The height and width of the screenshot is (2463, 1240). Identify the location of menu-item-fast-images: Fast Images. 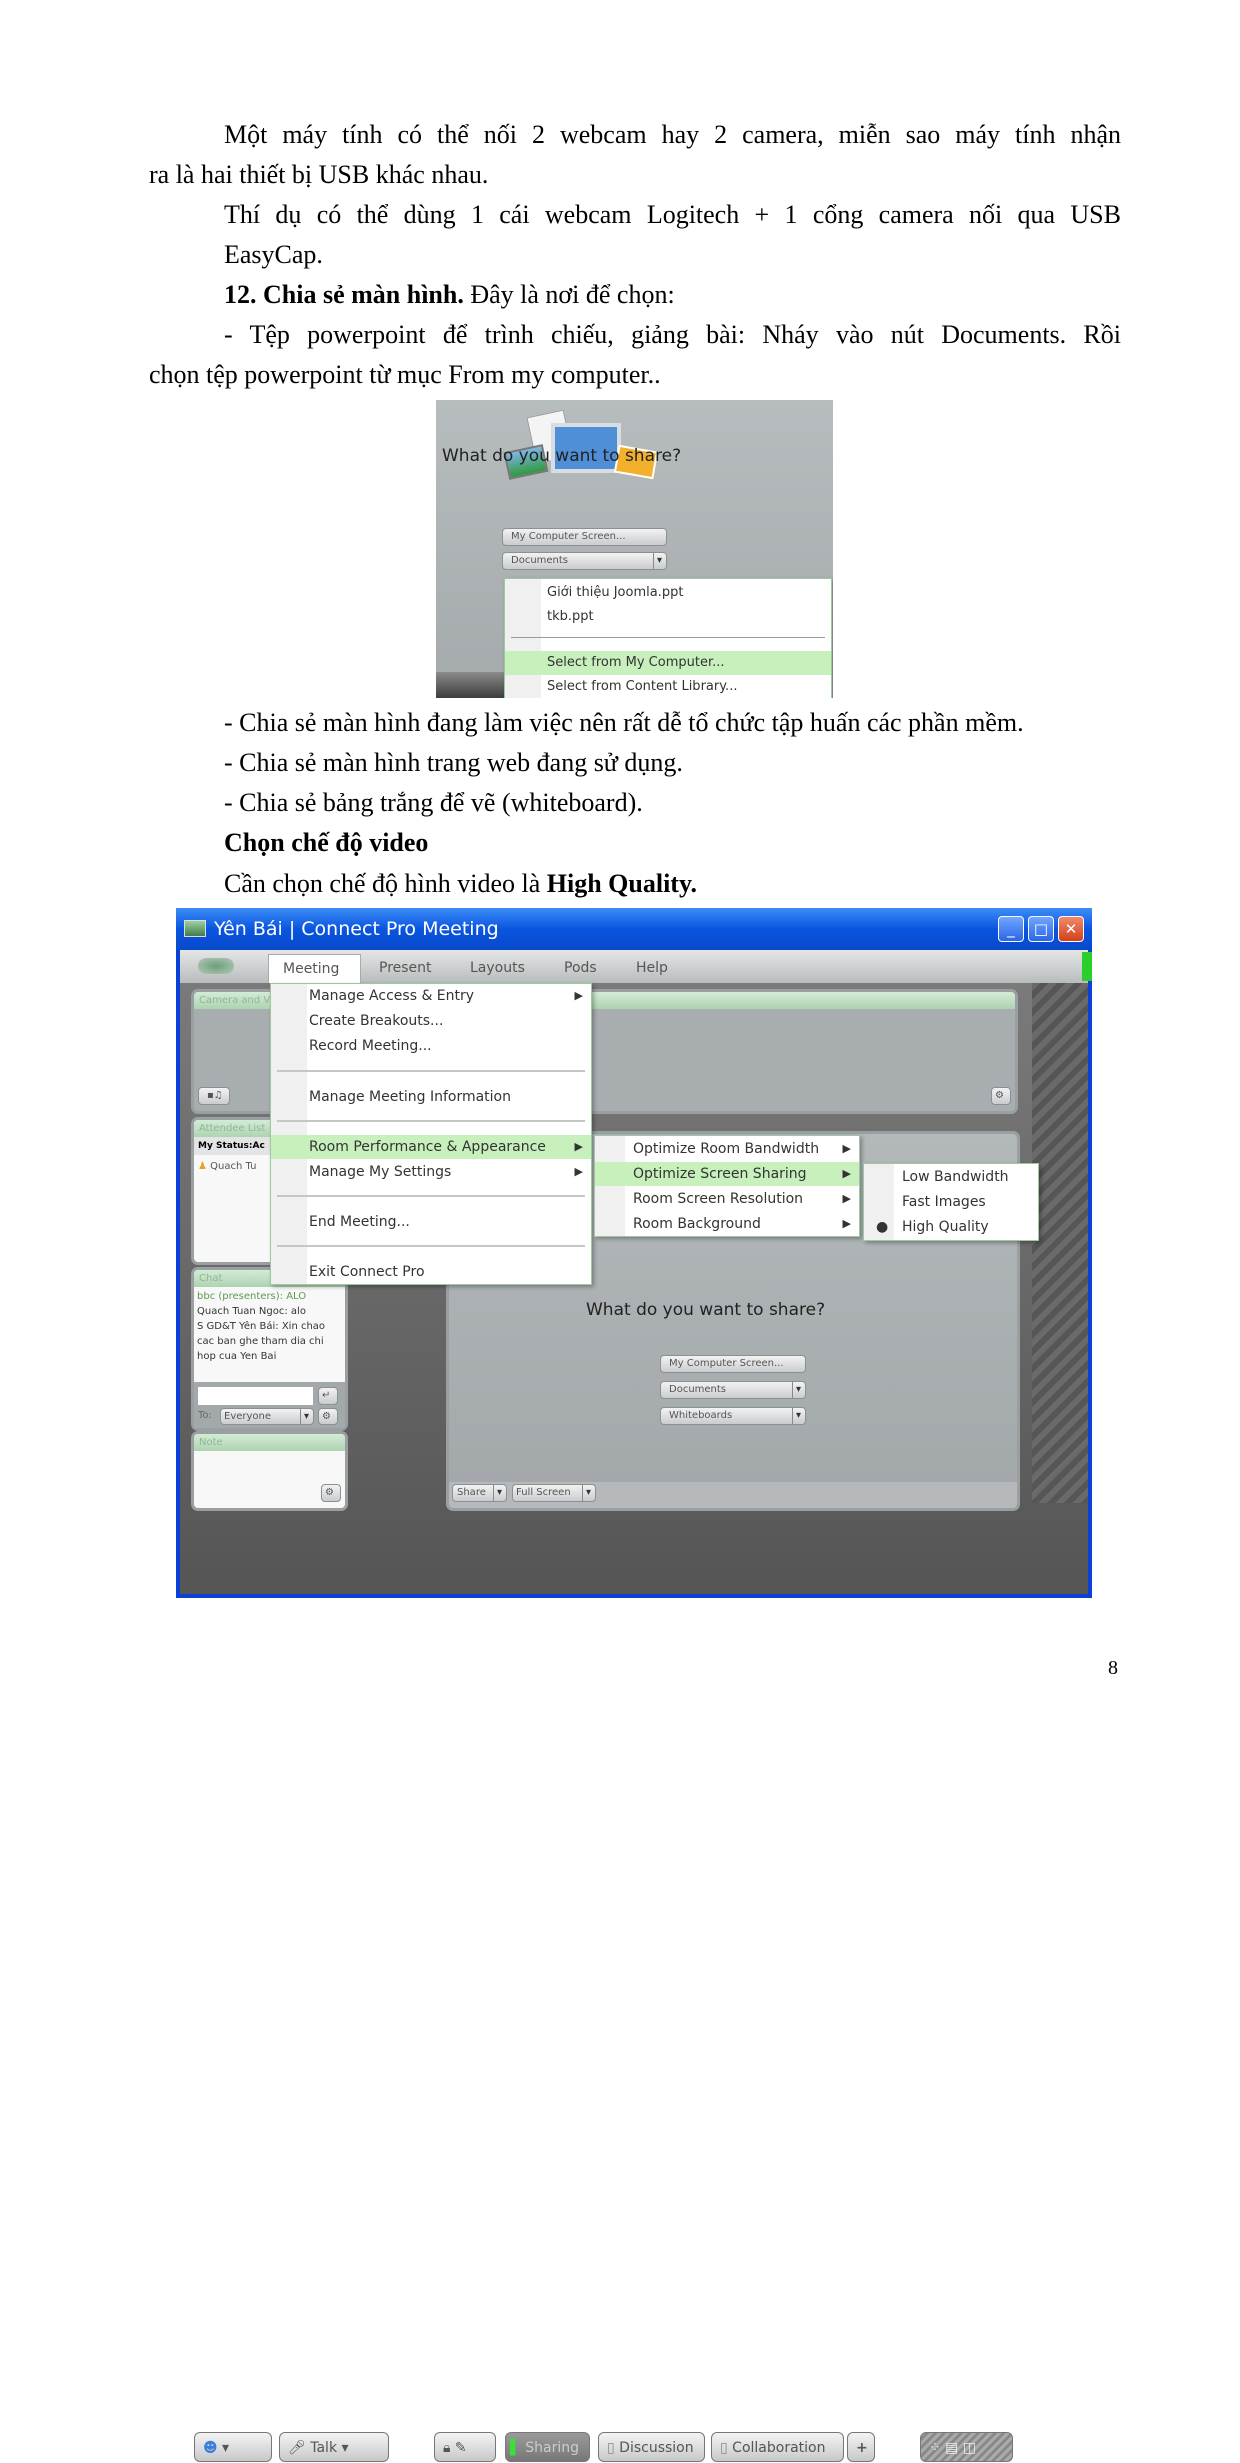
(951, 1202).